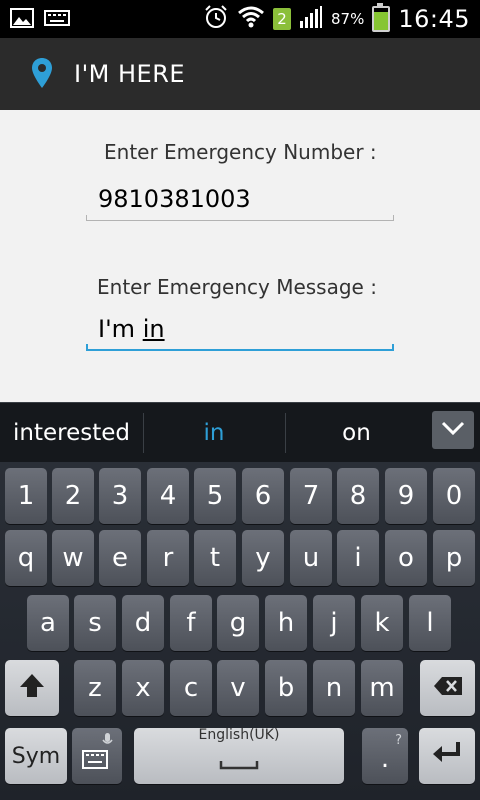 The height and width of the screenshot is (800, 480). Describe the element at coordinates (71, 433) in the screenshot. I see `suggestion-interested: interested` at that location.